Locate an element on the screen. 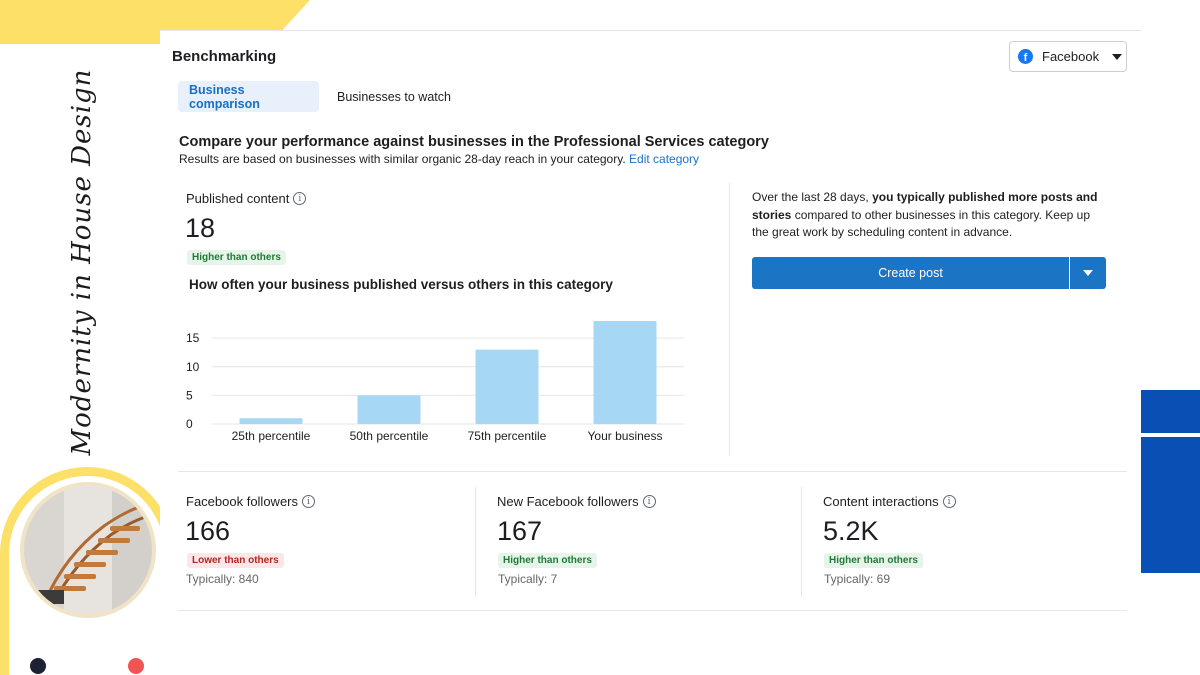  platform-select-value: Facebook is located at coordinates (1071, 56).